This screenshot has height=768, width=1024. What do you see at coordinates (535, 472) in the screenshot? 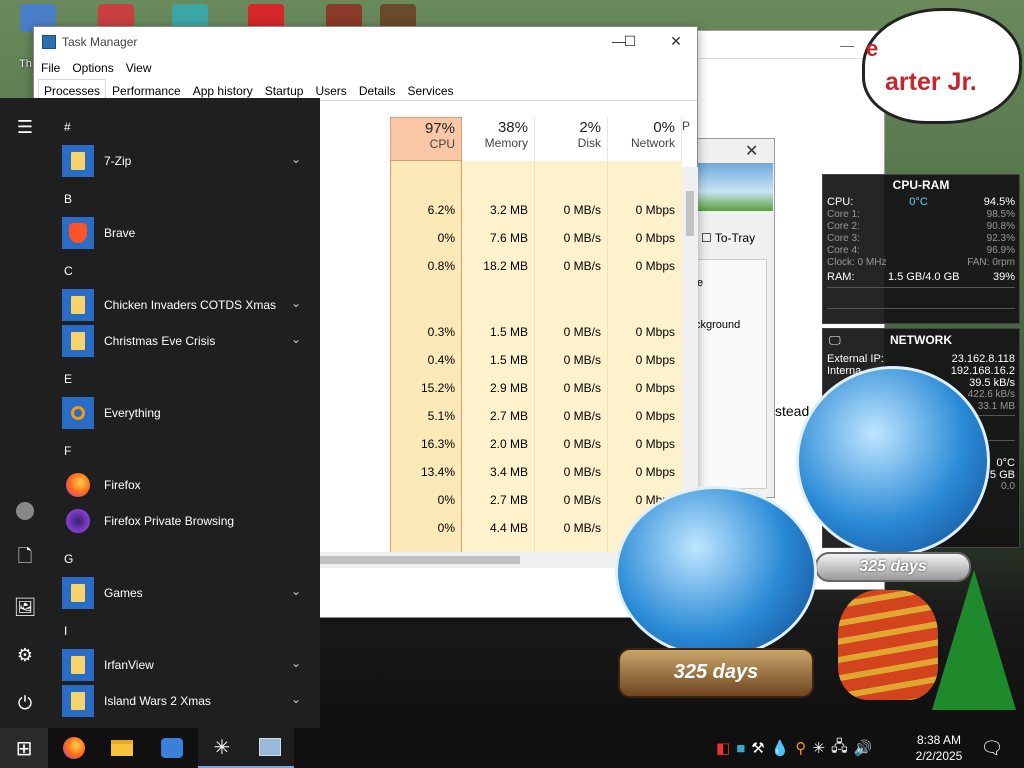
I see `process-row: 13.4% 3.4 MB 0 MB/s 0 Mbps` at bounding box center [535, 472].